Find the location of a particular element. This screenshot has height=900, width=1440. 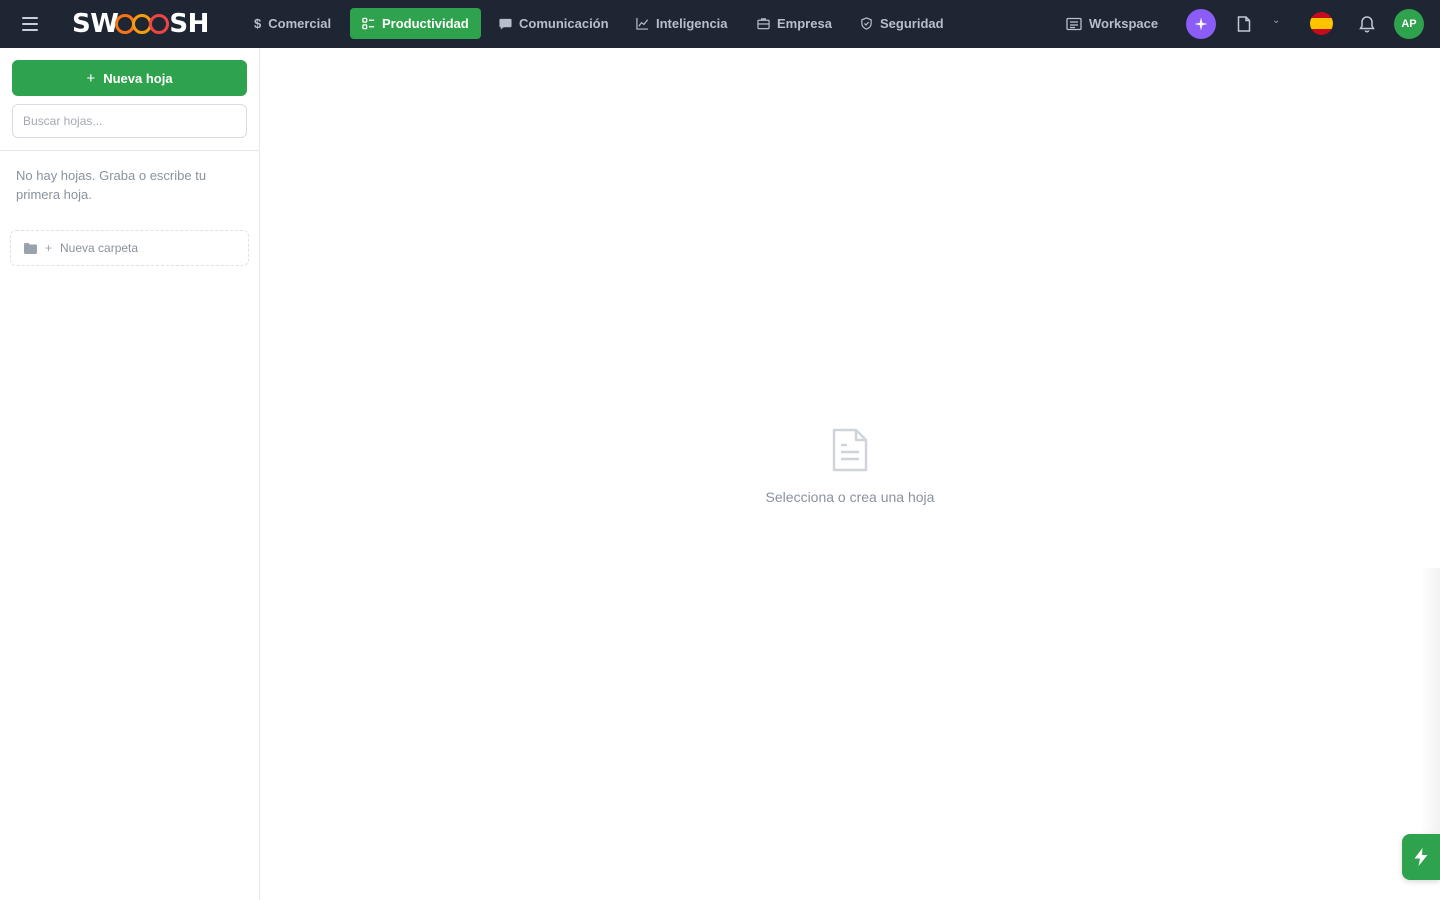

search-sheets-input is located at coordinates (129, 121).